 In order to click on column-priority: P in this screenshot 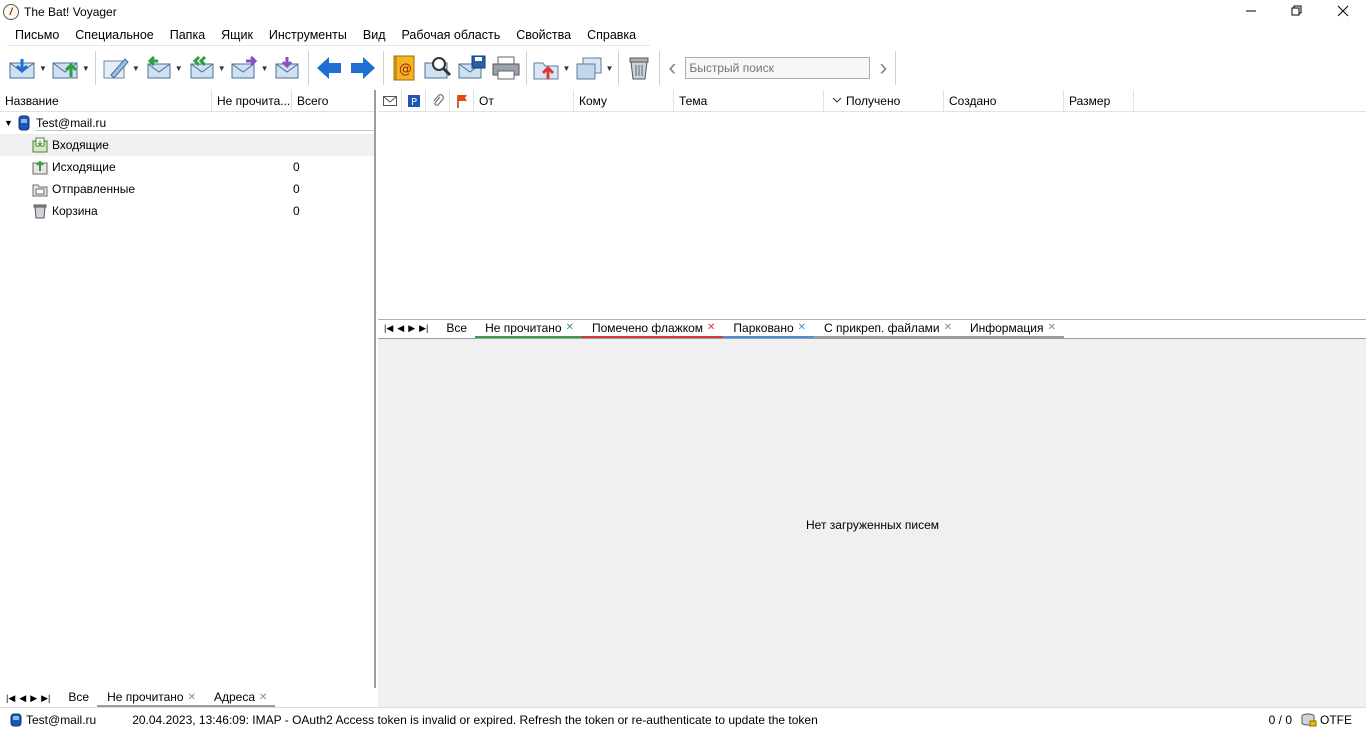, I will do `click(414, 100)`.